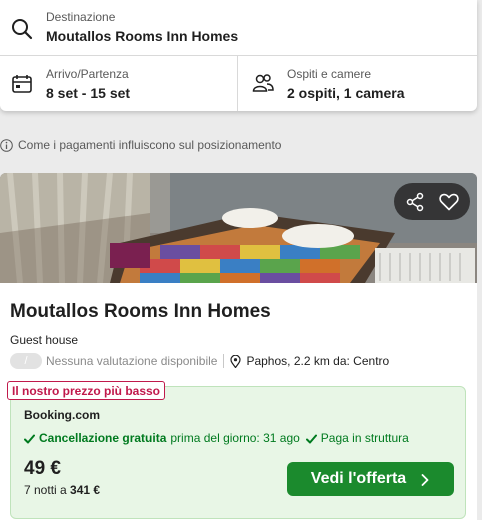 Image resolution: width=482 pixels, height=520 pixels. Describe the element at coordinates (346, 93) in the screenshot. I see `guests-value: 2 ospiti, 1 camera` at that location.